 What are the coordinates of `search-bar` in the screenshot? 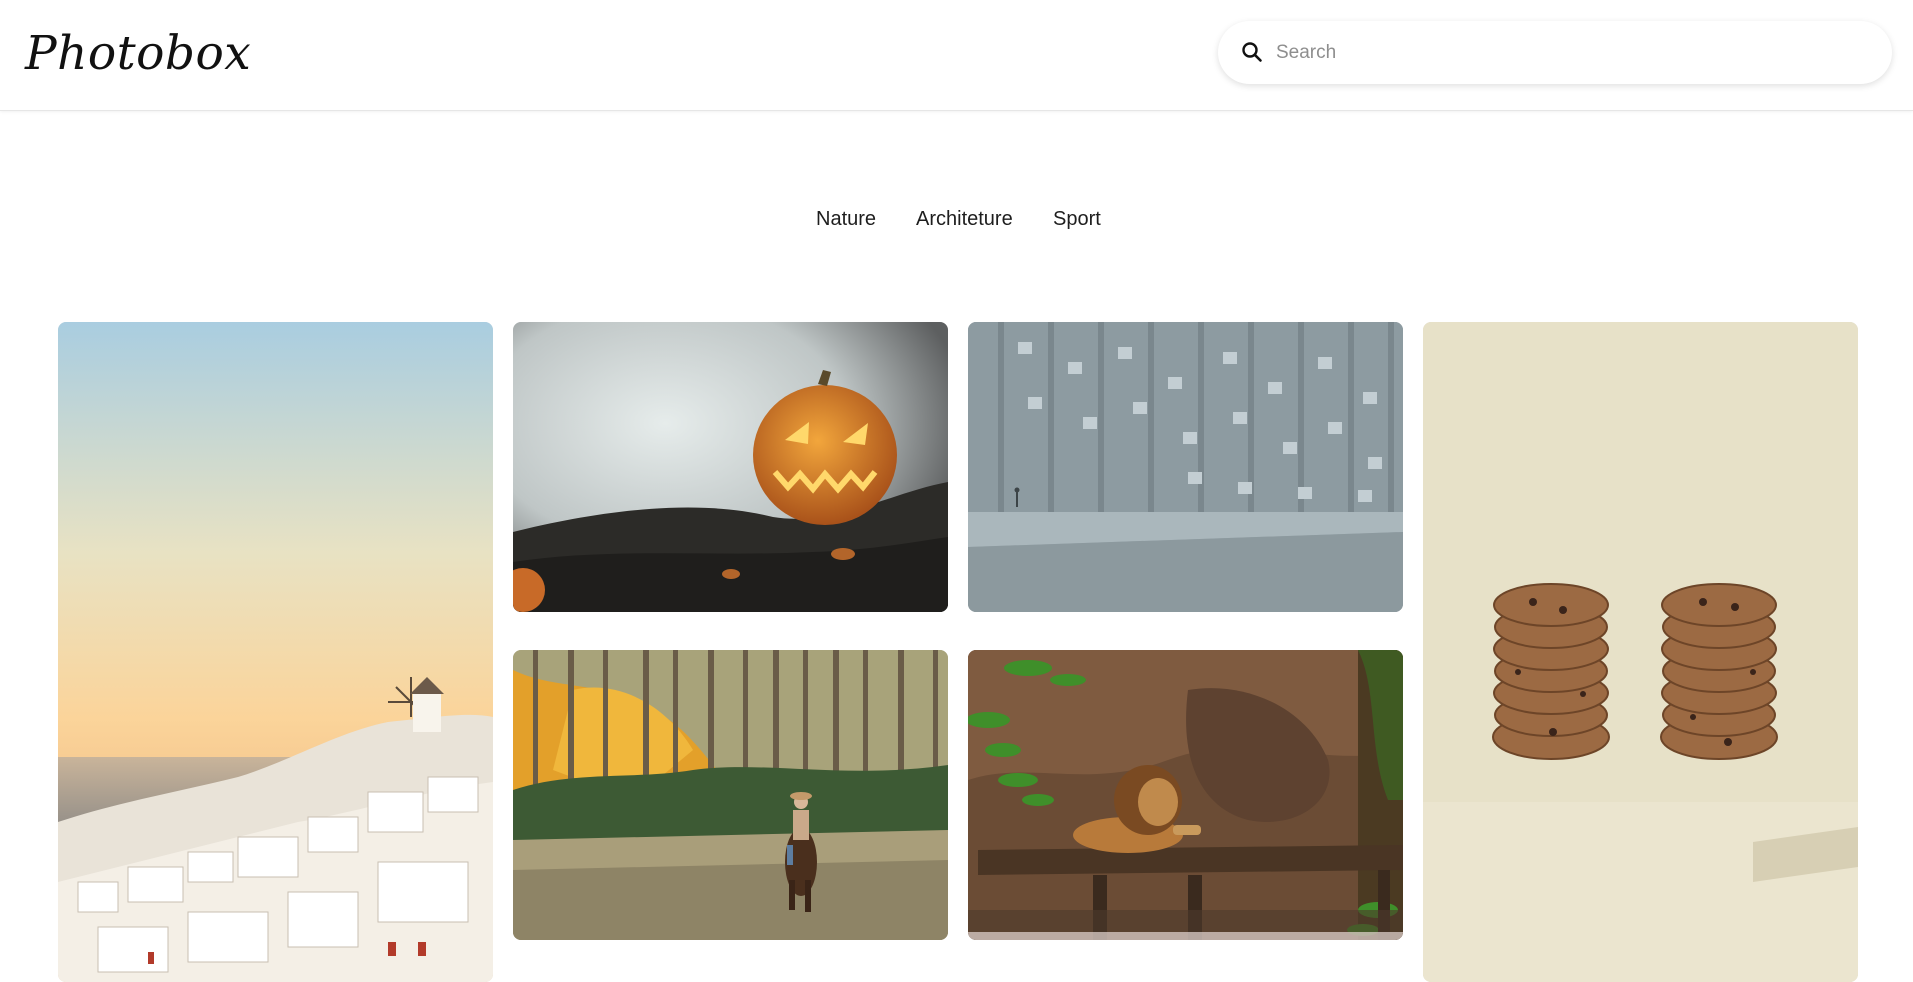 It's located at (1555, 52).